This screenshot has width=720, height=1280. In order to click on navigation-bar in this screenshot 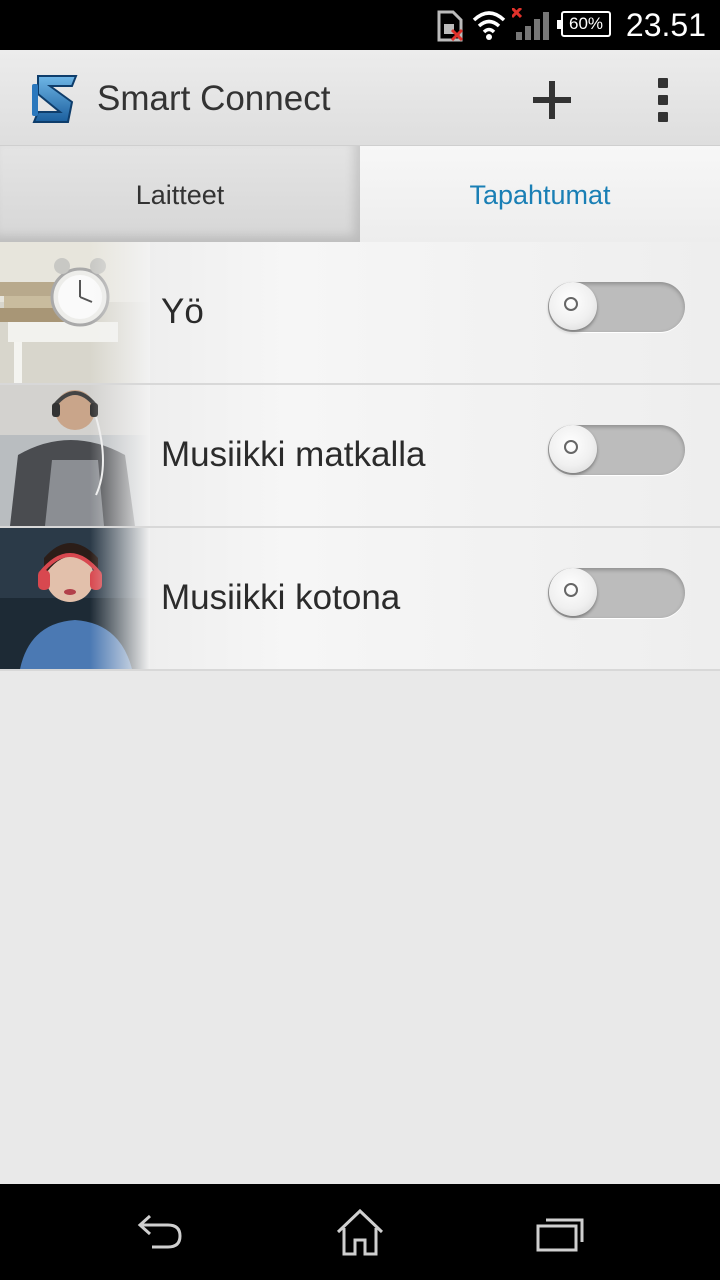, I will do `click(360, 1232)`.